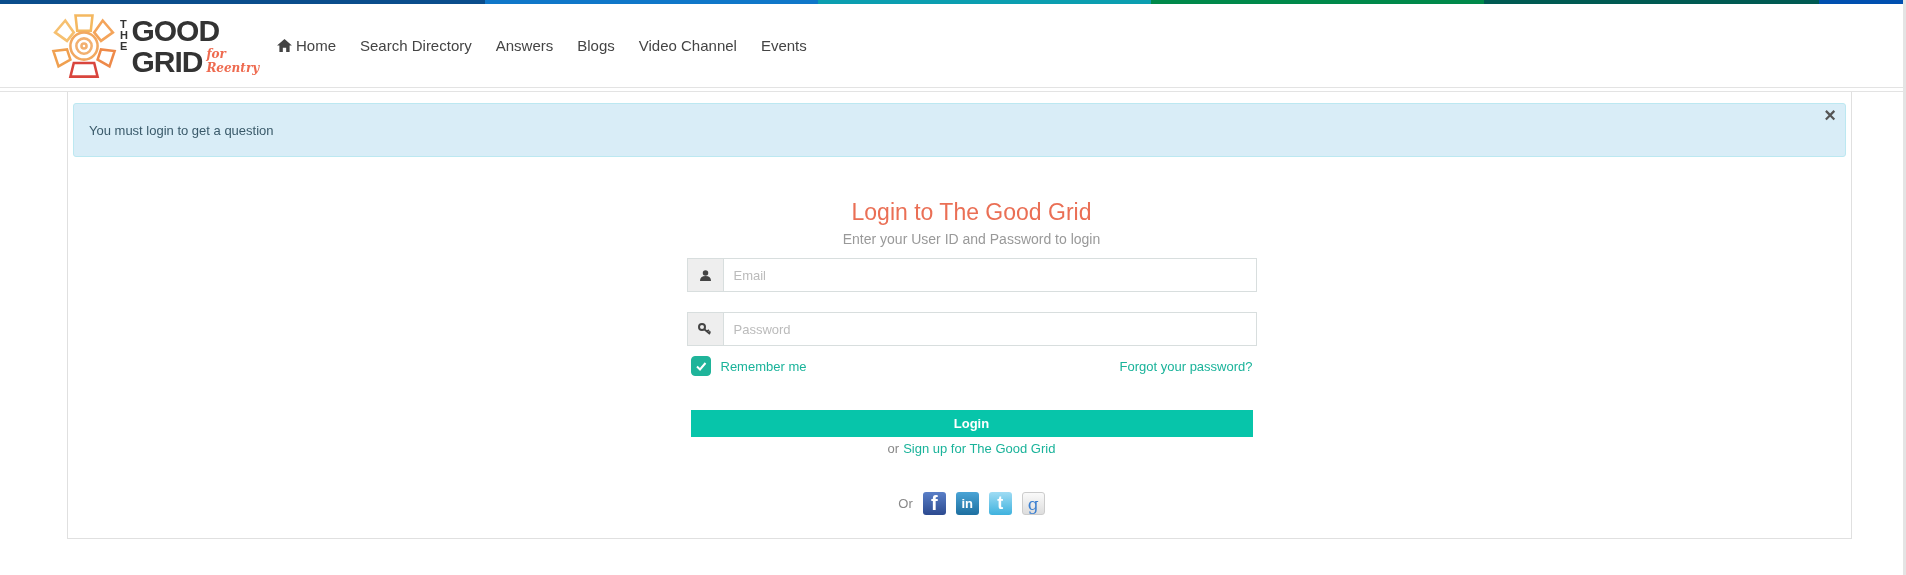 This screenshot has width=1906, height=575. I want to click on nav-link: Home, so click(306, 45).